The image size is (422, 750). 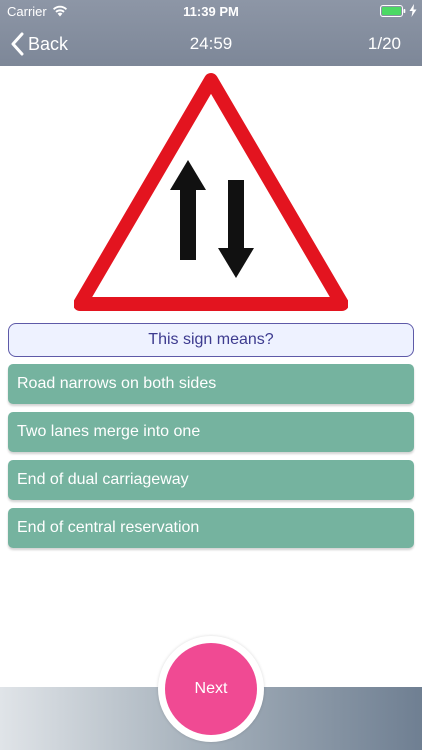 I want to click on answer-option-1: Road narrows on both sides, so click(x=211, y=384).